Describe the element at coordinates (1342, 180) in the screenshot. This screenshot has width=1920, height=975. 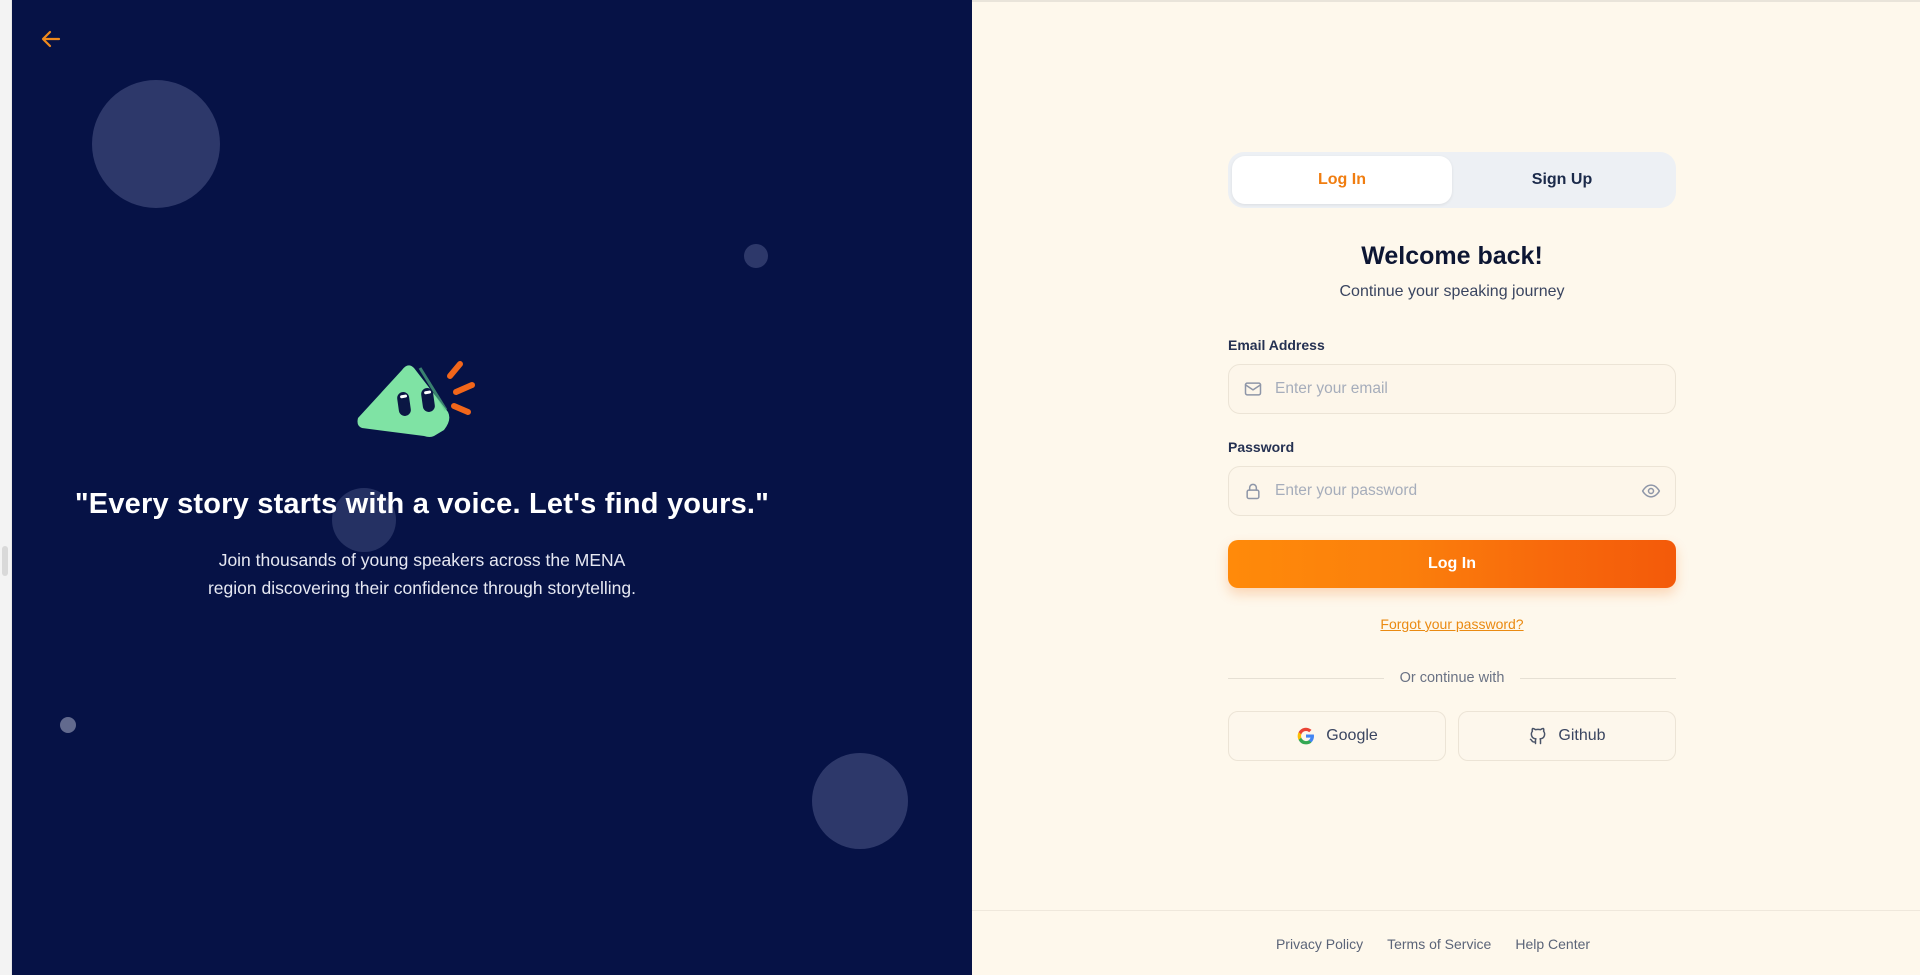
I see `tab-log-in: Log In` at that location.